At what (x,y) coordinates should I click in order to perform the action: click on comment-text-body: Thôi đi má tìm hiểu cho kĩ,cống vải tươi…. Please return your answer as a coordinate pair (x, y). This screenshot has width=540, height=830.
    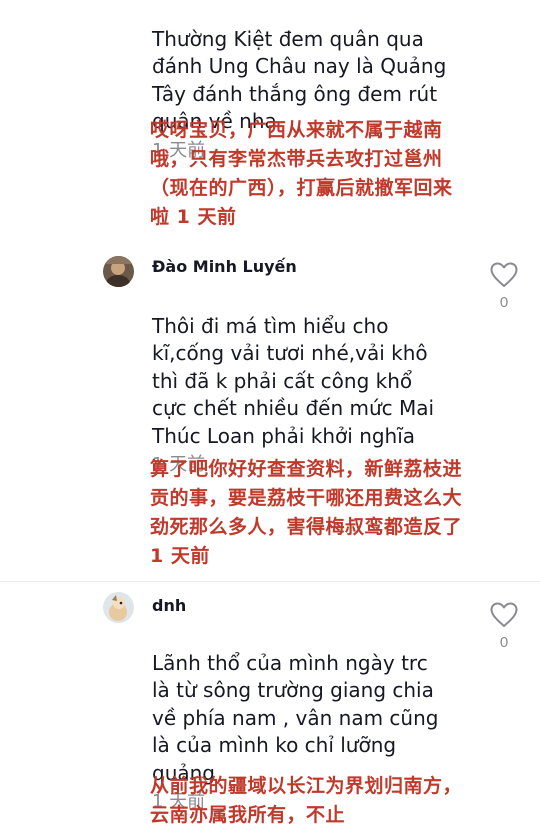
    Looking at the image, I should click on (293, 380).